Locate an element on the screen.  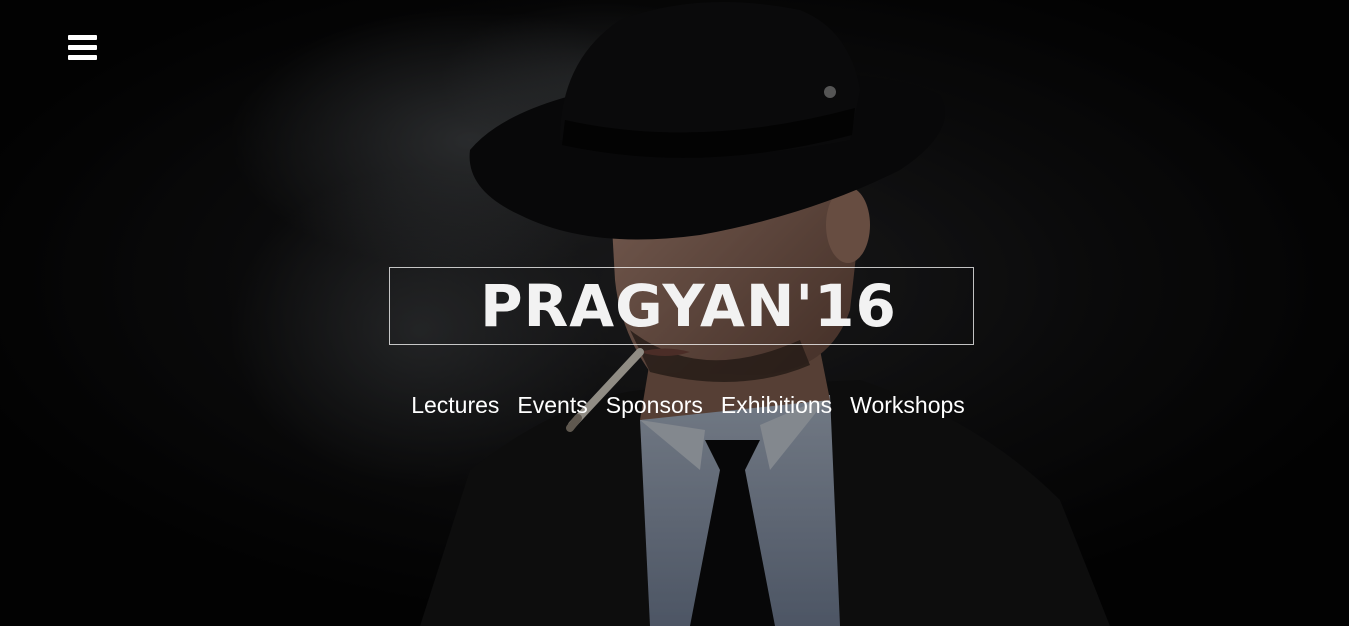
site-title: PRAGYAN'16 is located at coordinates (688, 306).